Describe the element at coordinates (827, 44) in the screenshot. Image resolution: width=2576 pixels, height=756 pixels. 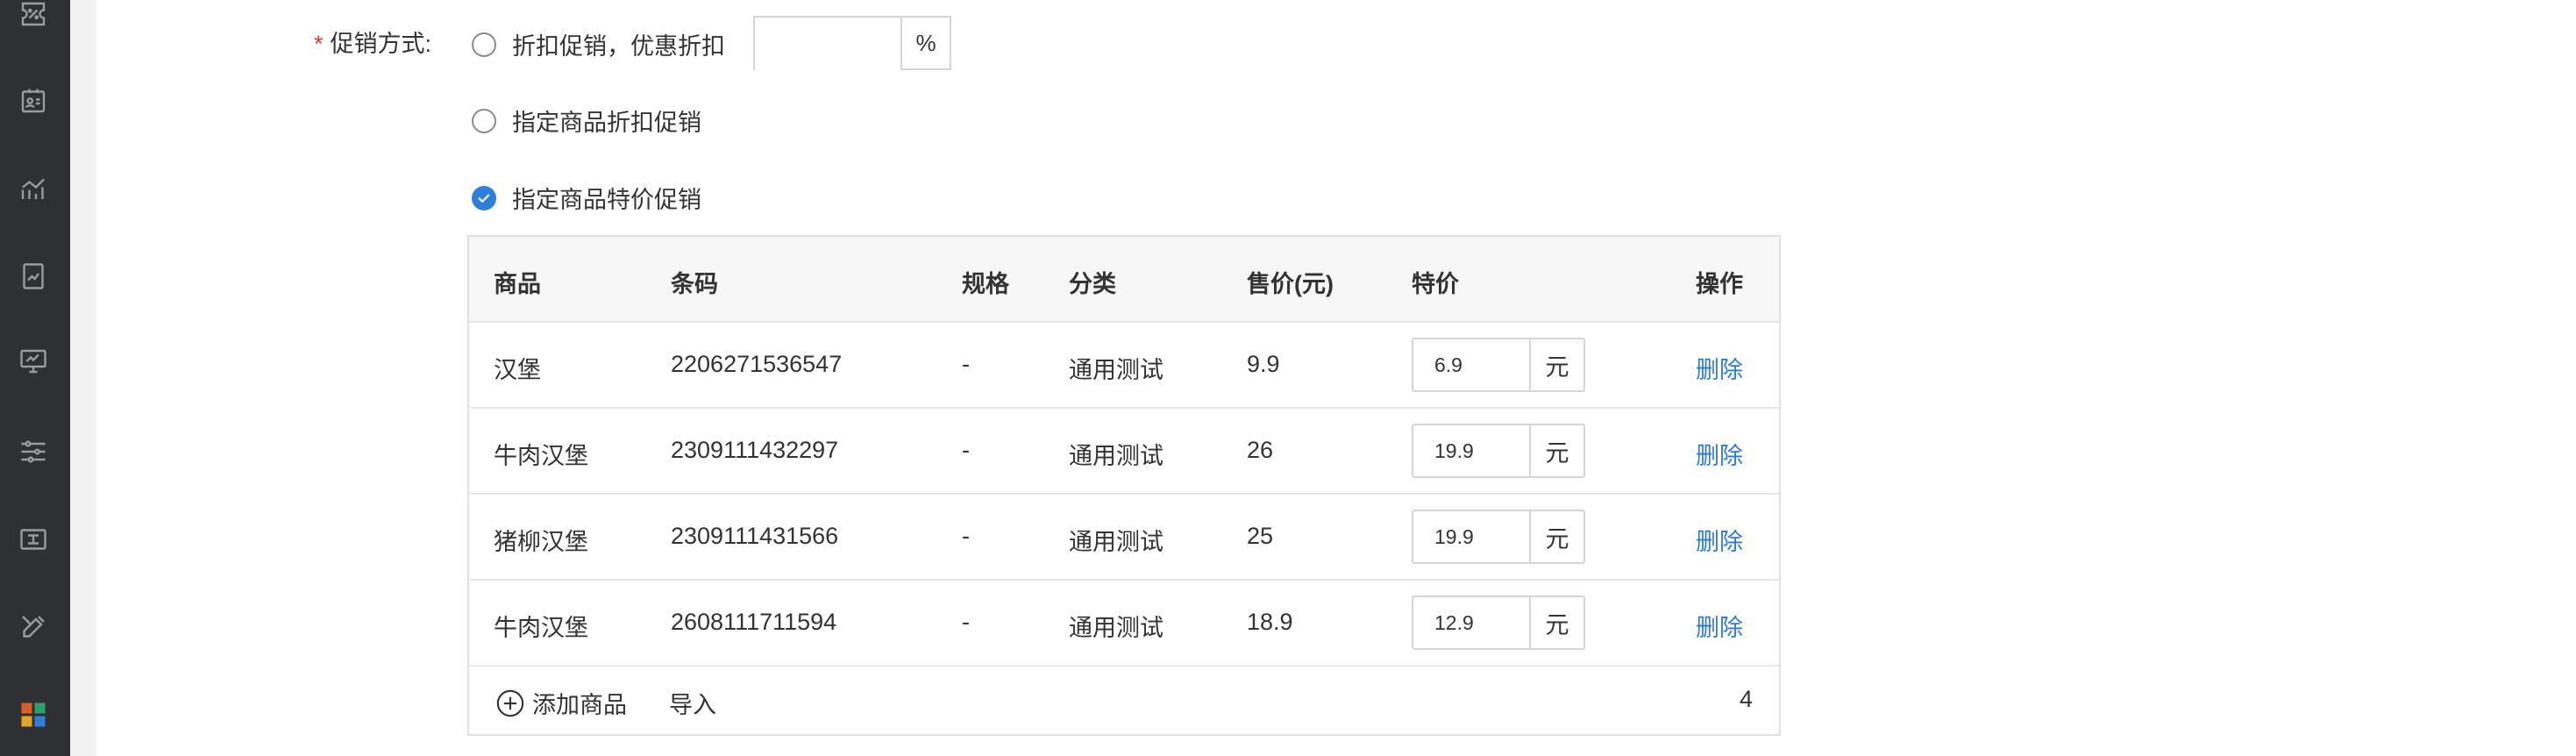
I see `discount-input` at that location.